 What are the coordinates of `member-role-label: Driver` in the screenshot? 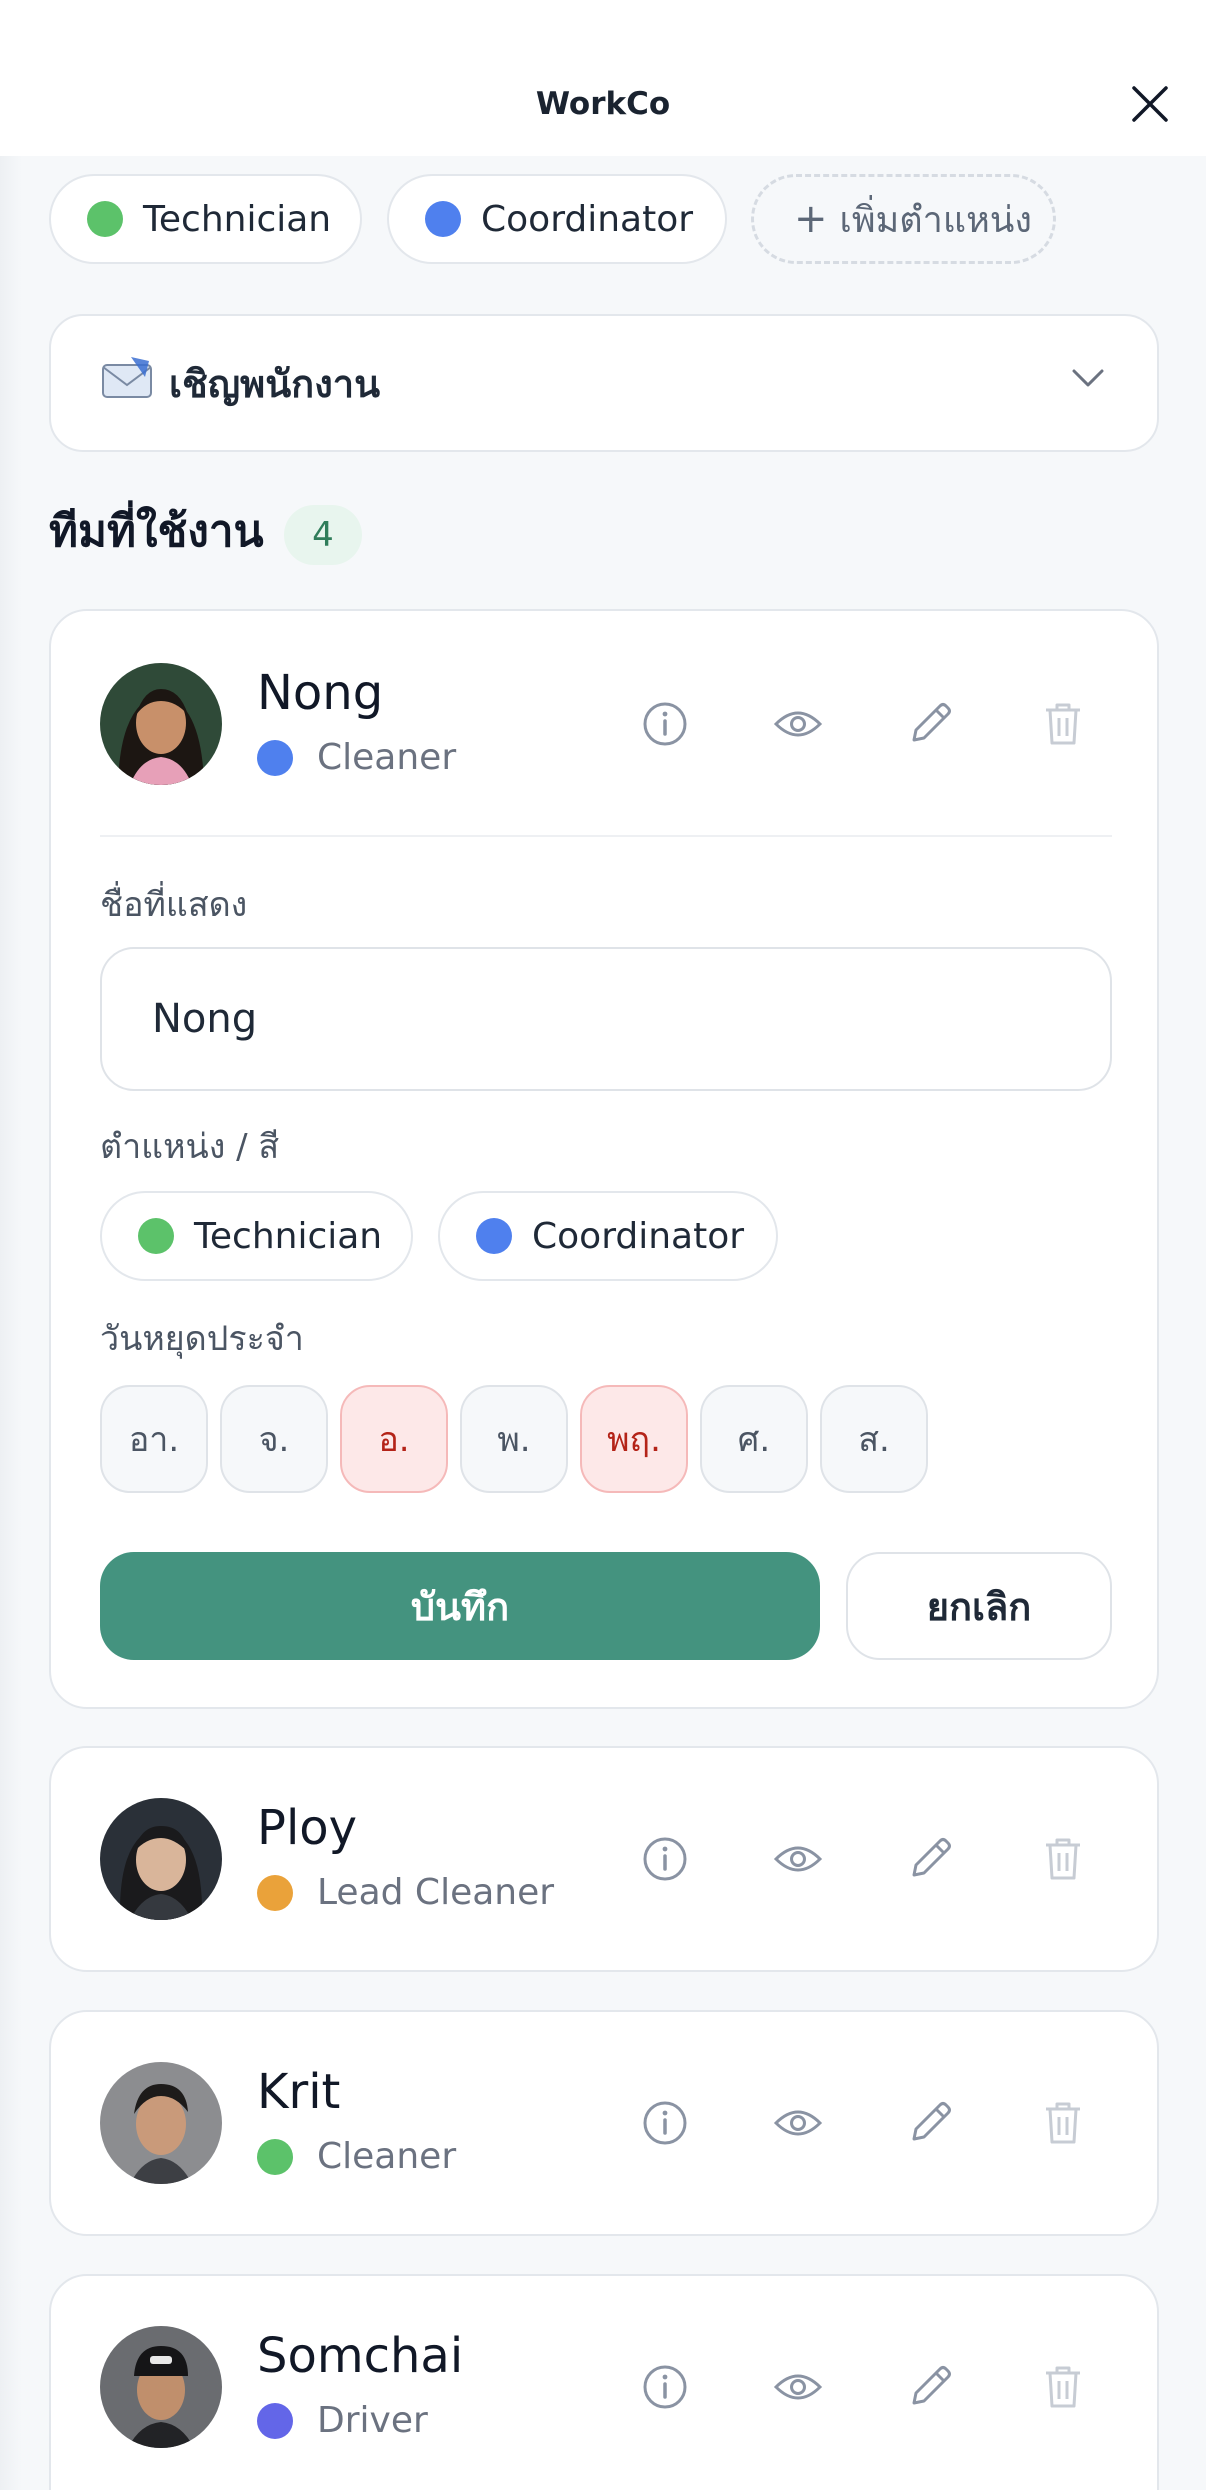 It's located at (372, 2420).